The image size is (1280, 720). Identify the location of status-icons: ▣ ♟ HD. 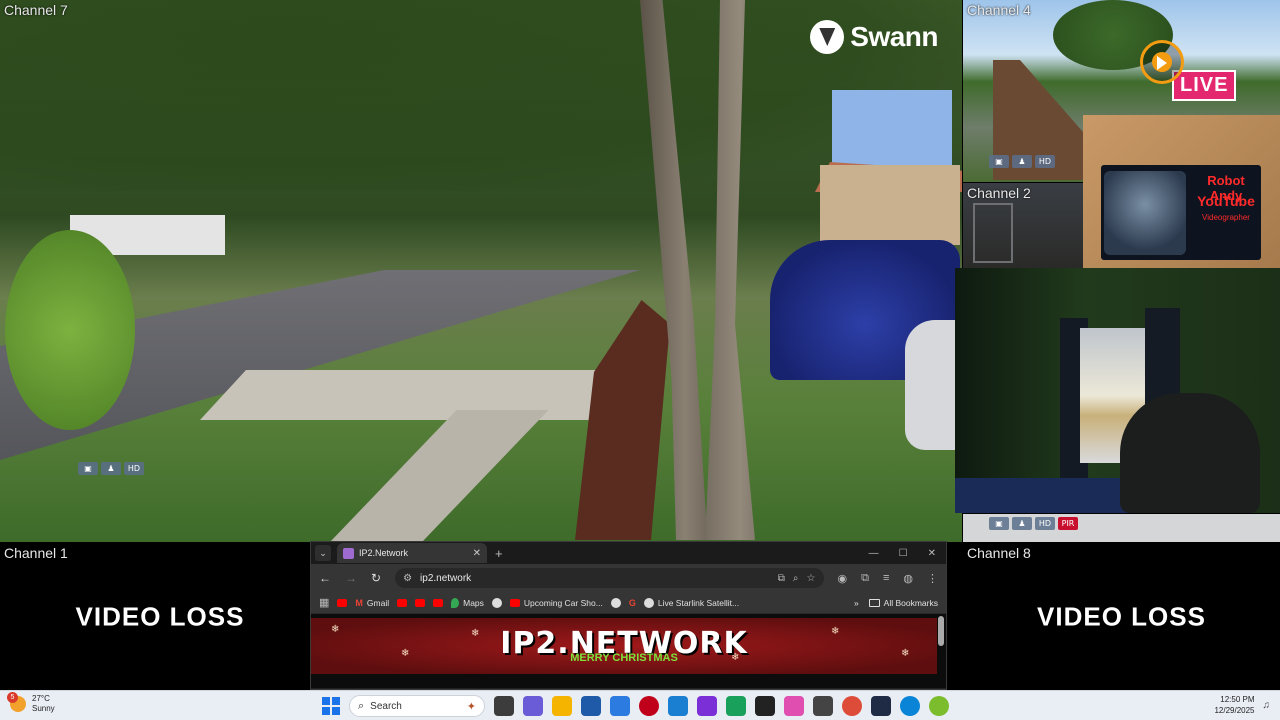
(1022, 161).